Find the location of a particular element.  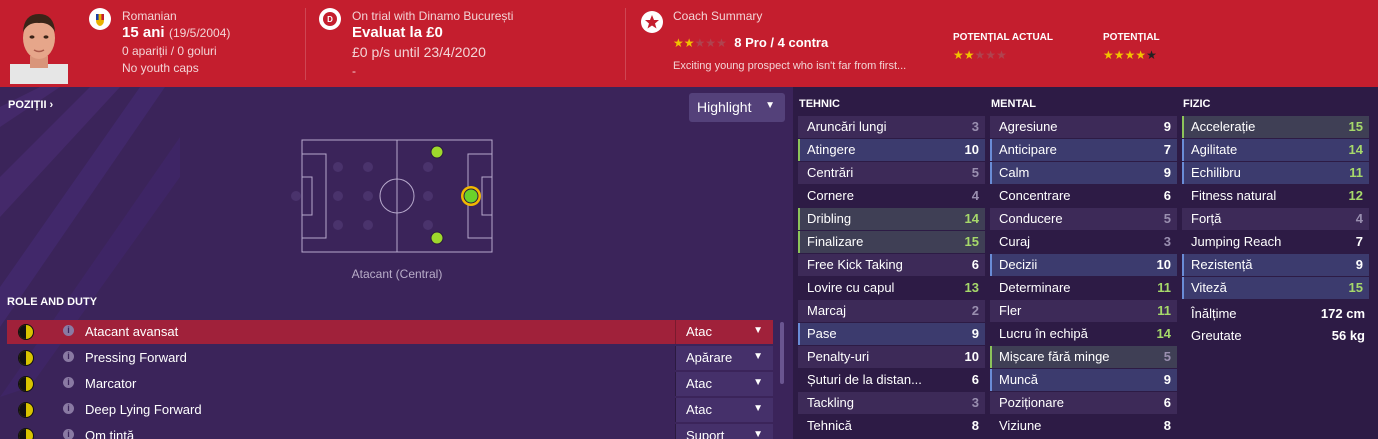

attribute-name: Aruncări lungi is located at coordinates (847, 126).